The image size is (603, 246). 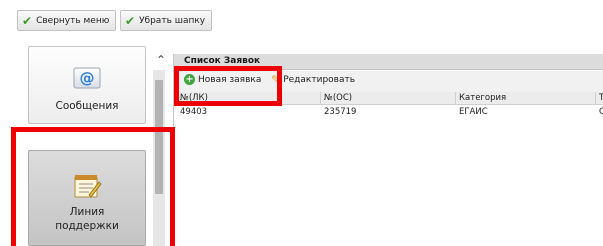 I want to click on sidebar-item-label: Сообщения, so click(x=87, y=106).